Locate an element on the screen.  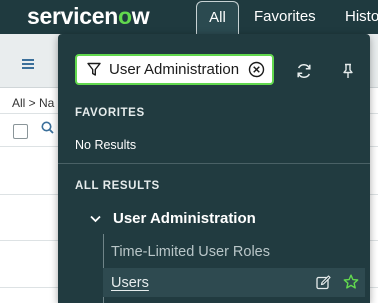
hamburger-icon is located at coordinates (28, 64).